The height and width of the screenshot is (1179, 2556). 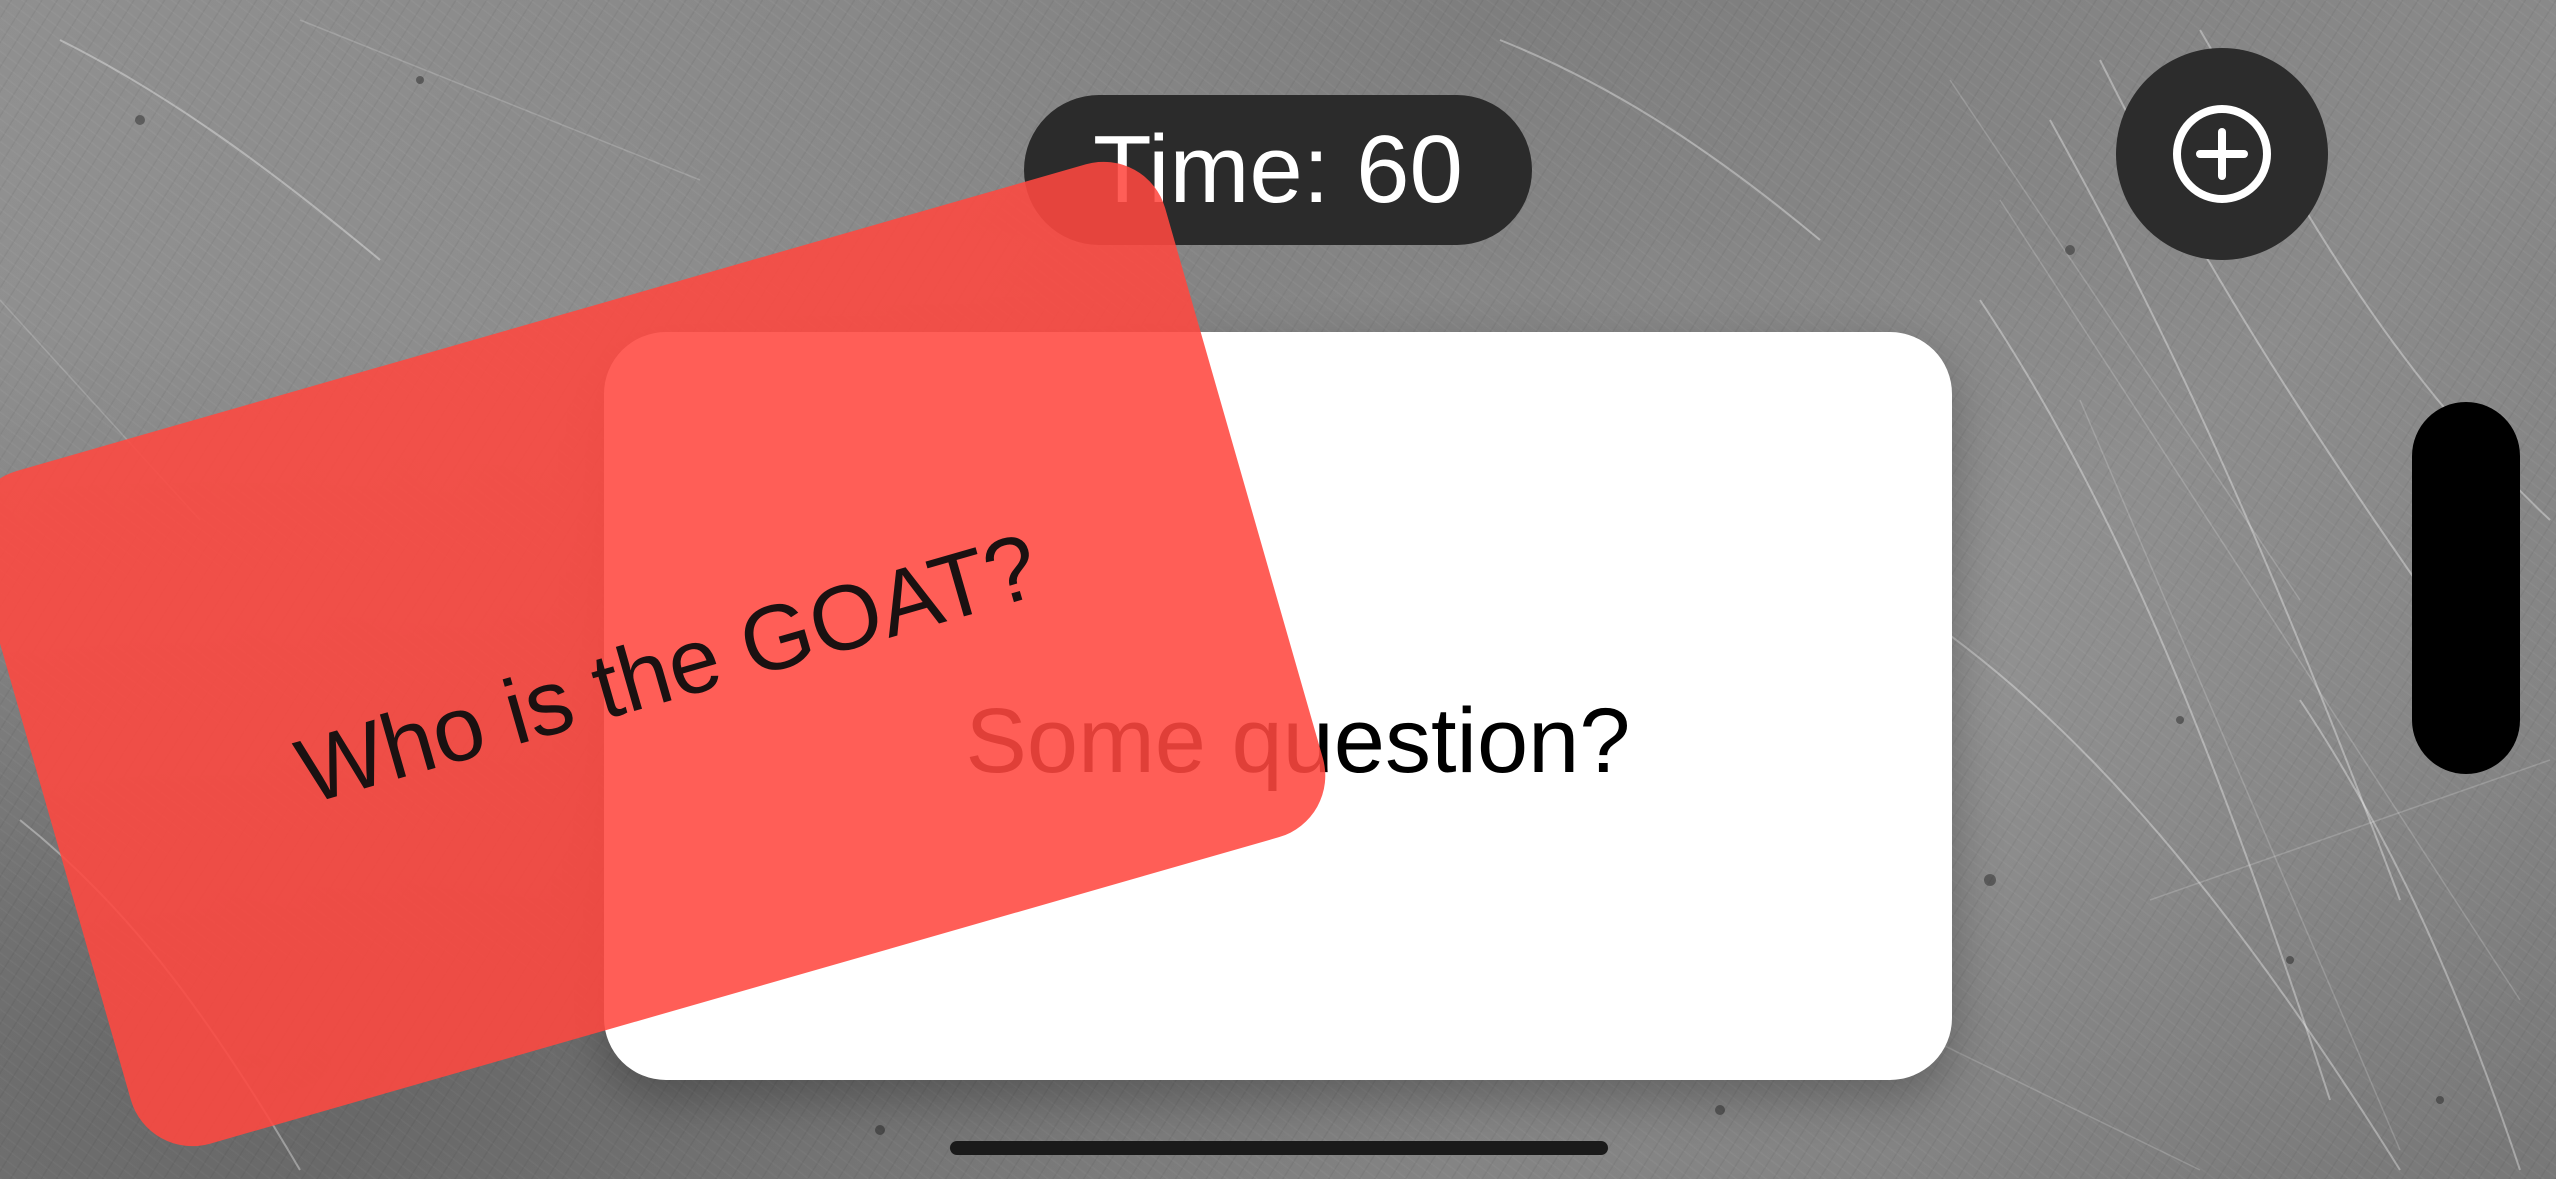 I want to click on plus-circle-icon, so click(x=2222, y=154).